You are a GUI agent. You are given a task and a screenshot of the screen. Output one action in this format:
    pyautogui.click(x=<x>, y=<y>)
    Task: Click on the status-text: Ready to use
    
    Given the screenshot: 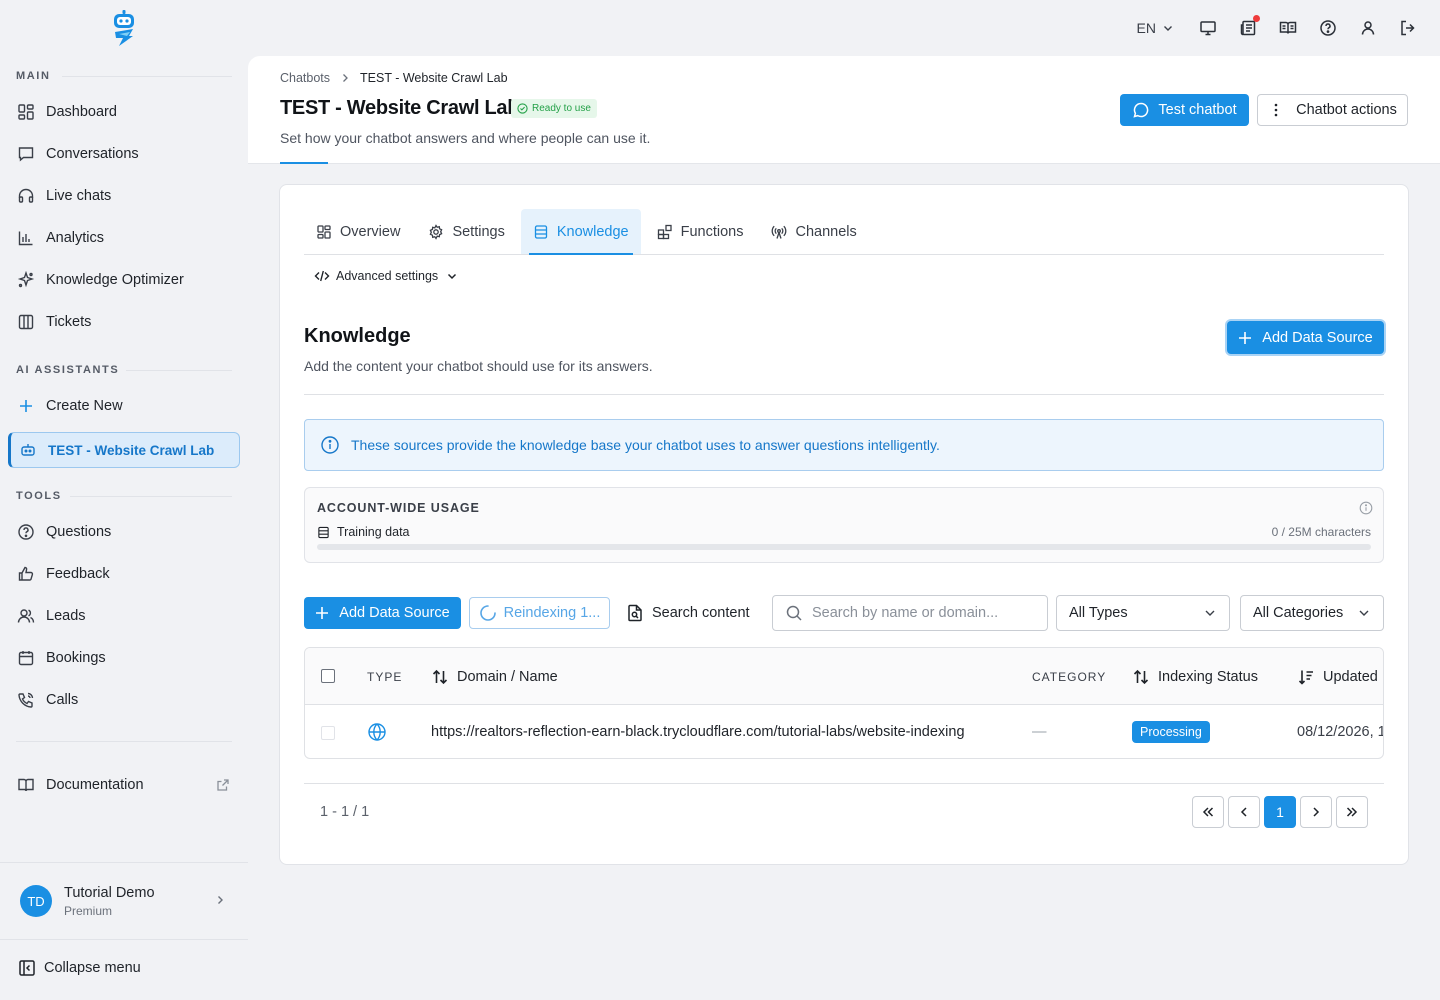 What is the action you would take?
    pyautogui.click(x=561, y=108)
    